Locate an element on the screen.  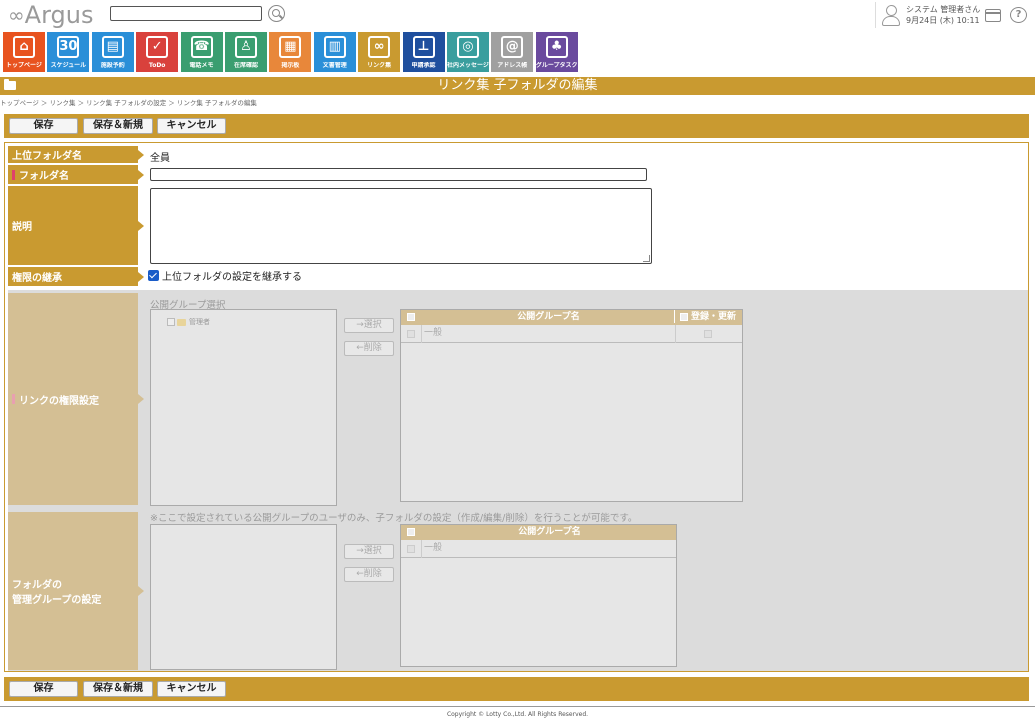
user-info: システム 管理者さん 9月24日 (木) 10:11 is located at coordinates (927, 15).